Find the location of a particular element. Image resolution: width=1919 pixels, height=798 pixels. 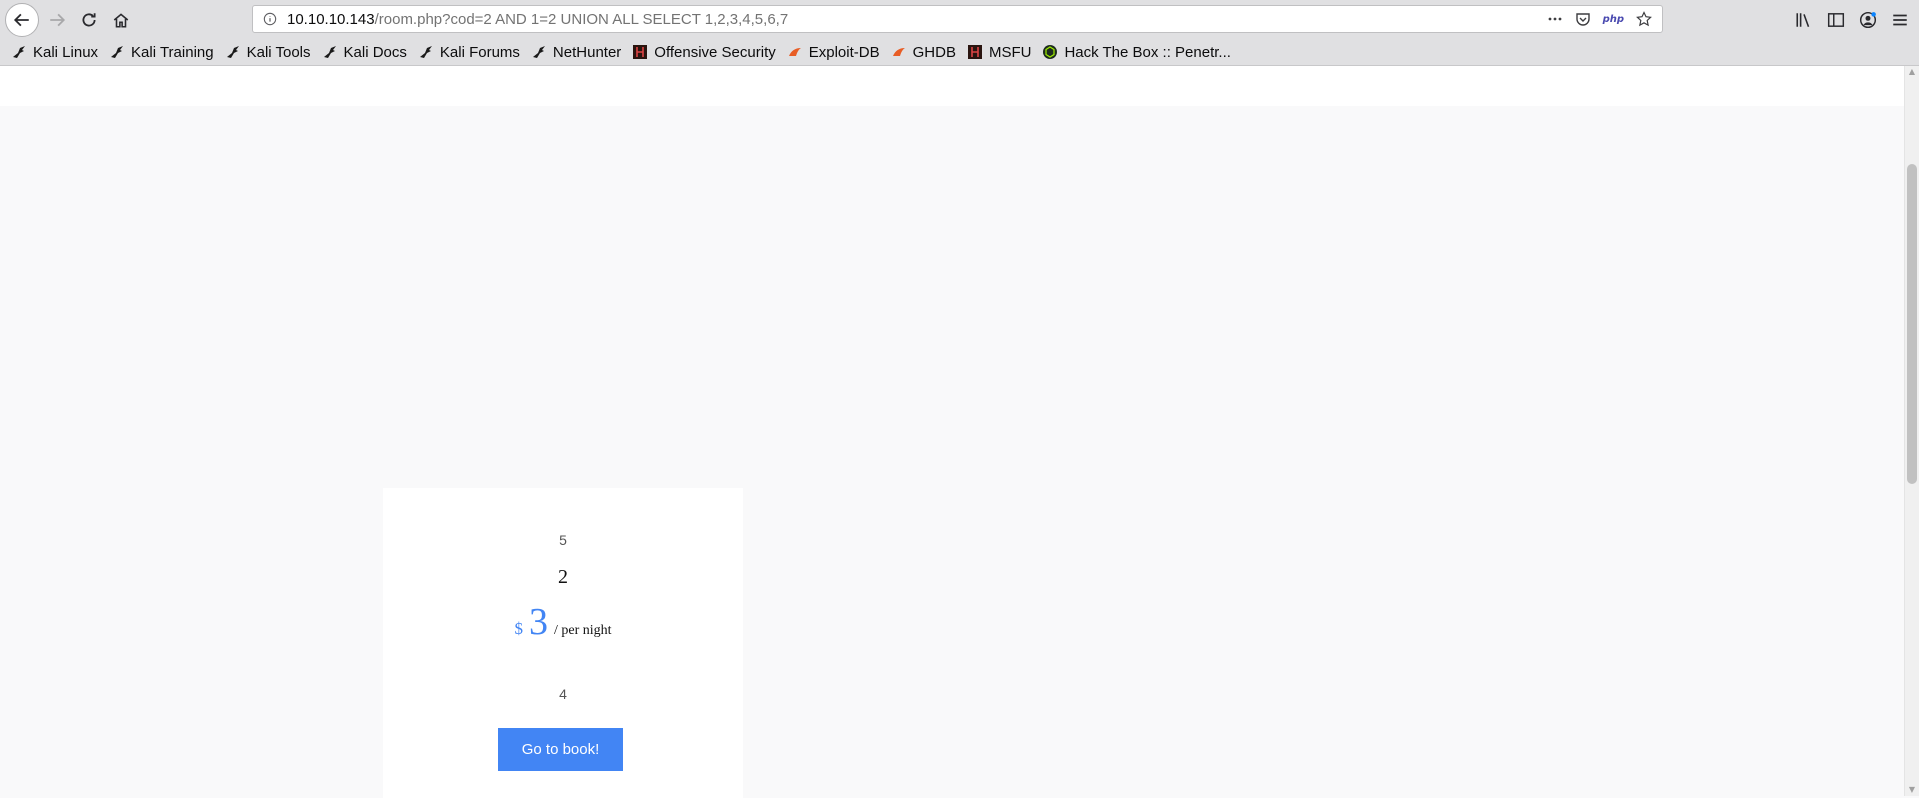

url-actions: php is located at coordinates (1599, 19).